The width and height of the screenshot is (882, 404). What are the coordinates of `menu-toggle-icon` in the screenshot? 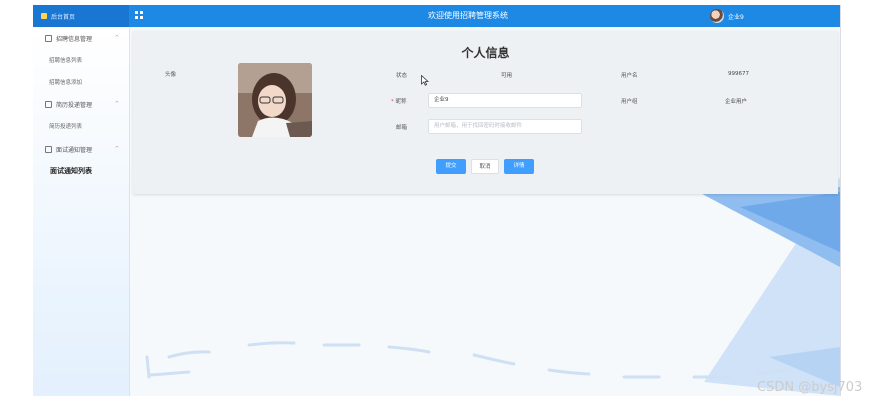 It's located at (139, 15).